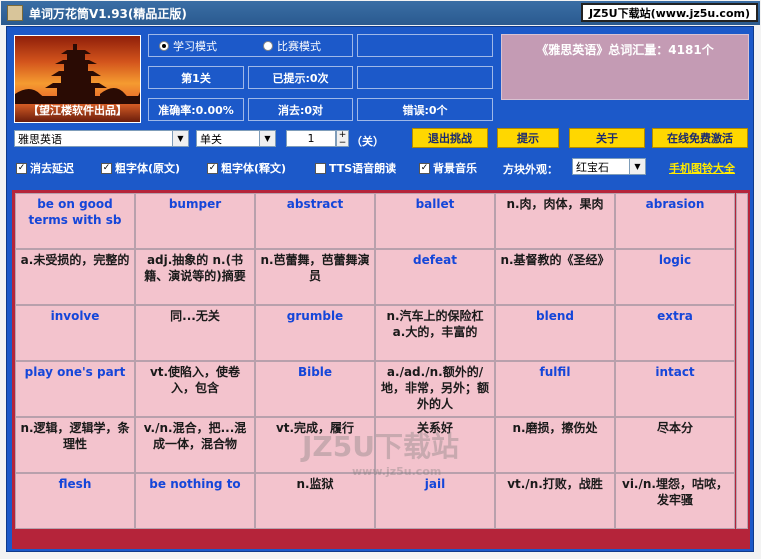 This screenshot has width=761, height=559. What do you see at coordinates (21, 168) in the screenshot?
I see `option-delay-checkbox: ✓` at bounding box center [21, 168].